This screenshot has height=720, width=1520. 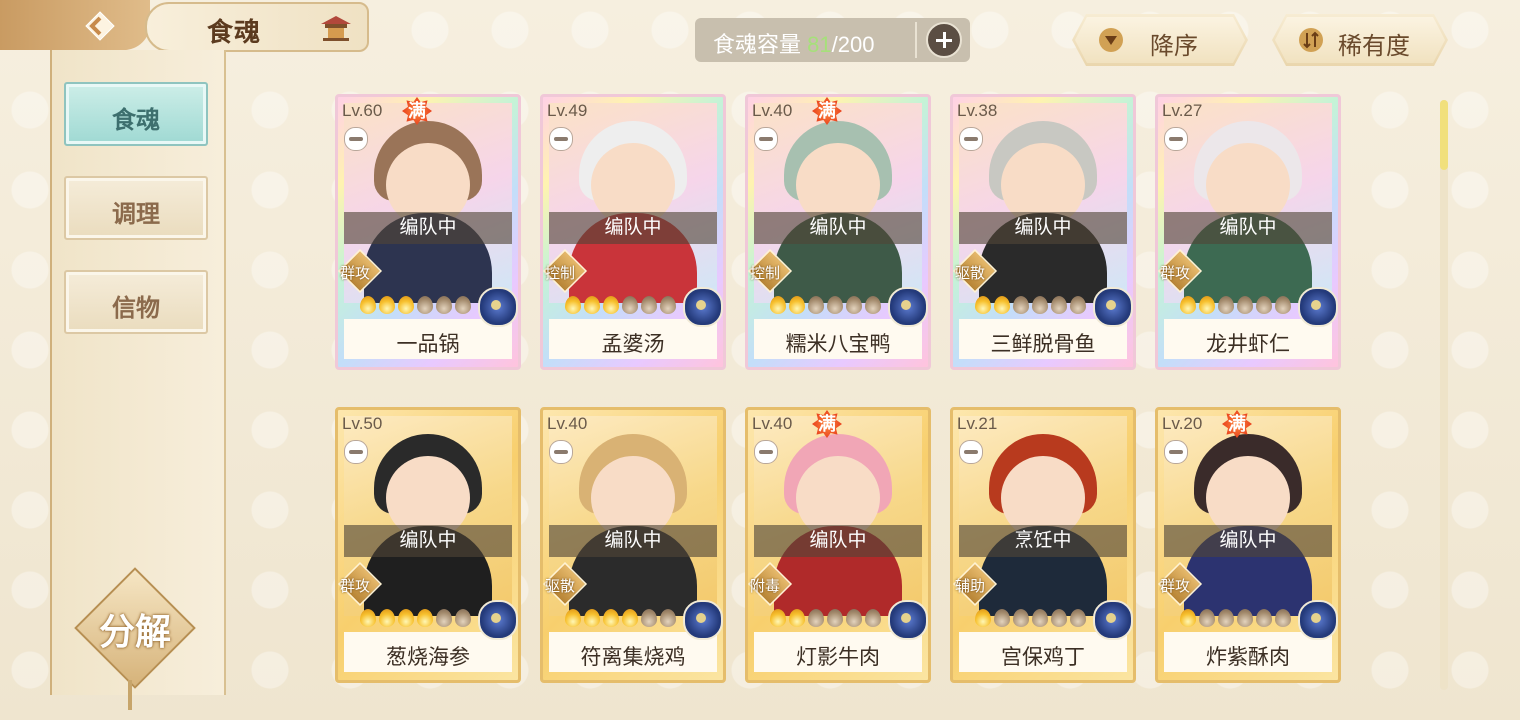 I want to click on food-soul-card: Lv.38 编队中 驱散 三鲜脱骨鱼, so click(x=1043, y=232).